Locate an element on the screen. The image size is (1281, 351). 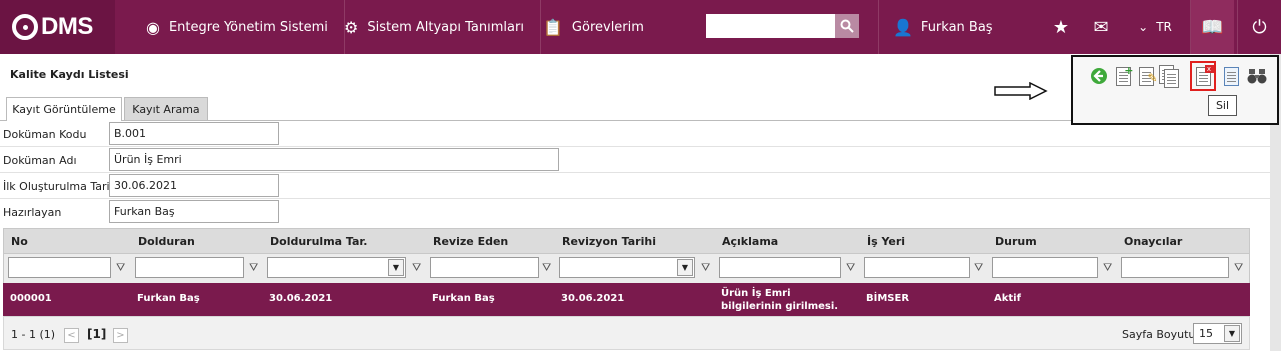
add-record-button: + is located at coordinates (1123, 75).